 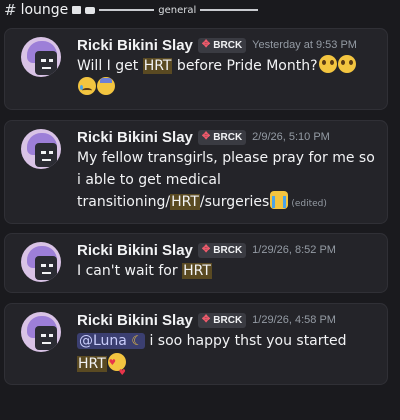 I want to click on message-header: Ricki Bikini Slay ✥ BRCK 2/9/26, 5:10 PM, so click(x=203, y=137).